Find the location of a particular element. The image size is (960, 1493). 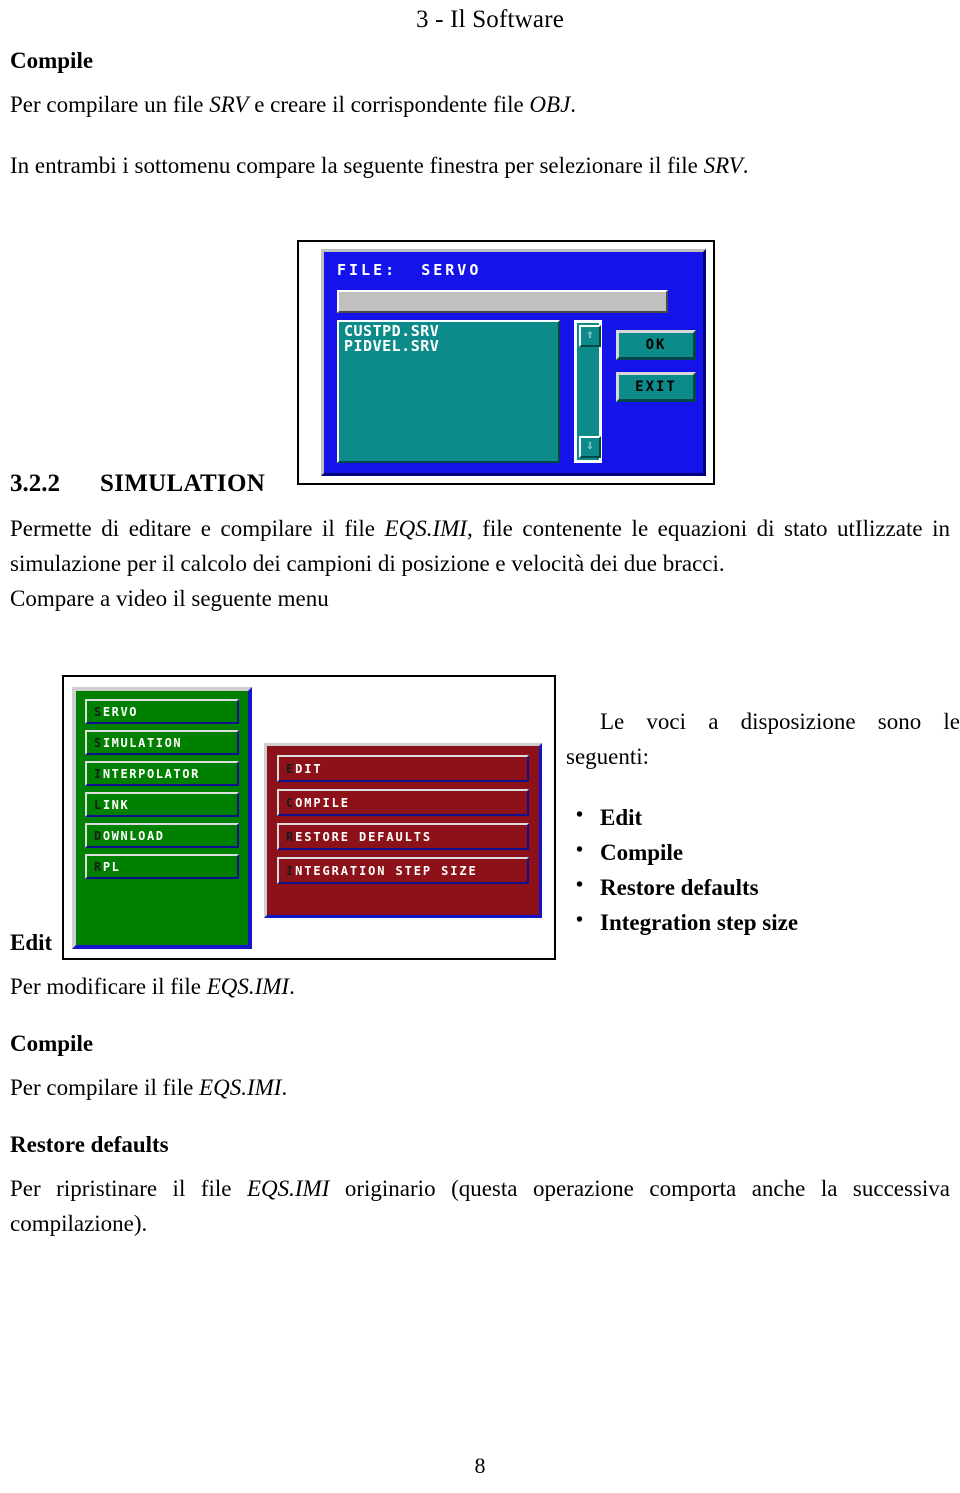

exit-button: EXIT is located at coordinates (656, 387).